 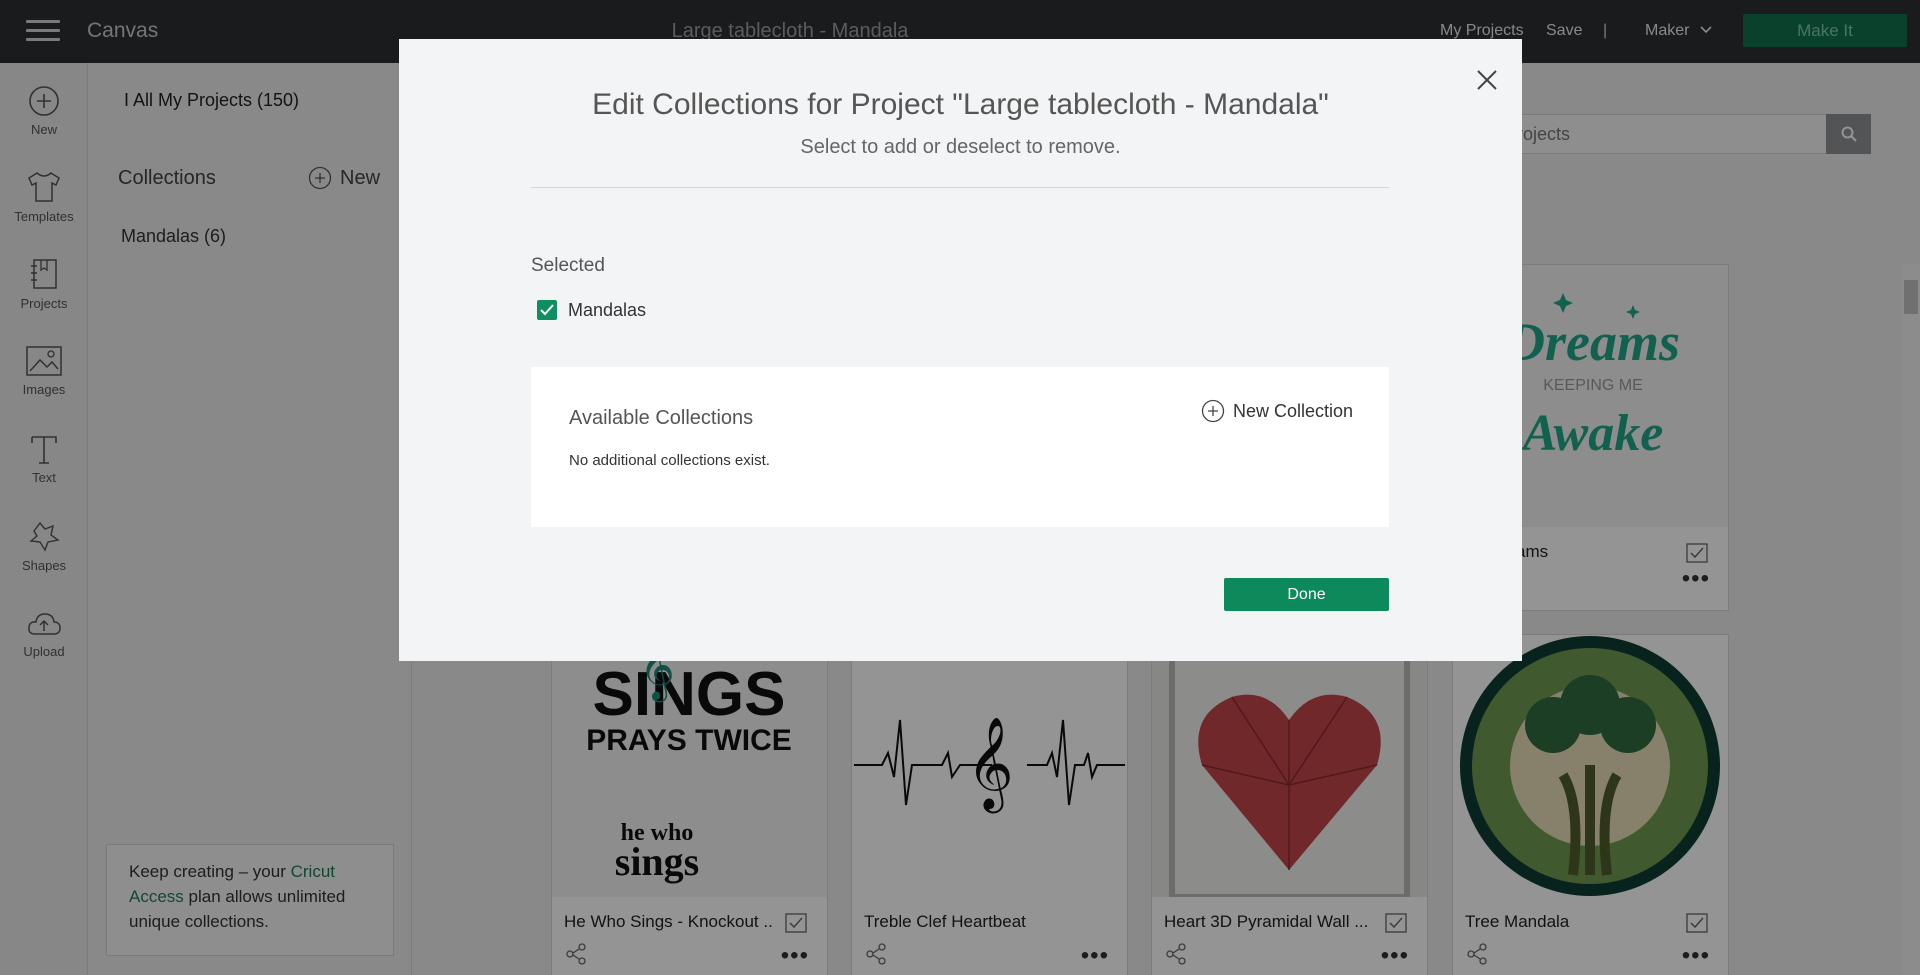 I want to click on modal-subtitle: Select to add or deselect to remove., so click(x=960, y=147).